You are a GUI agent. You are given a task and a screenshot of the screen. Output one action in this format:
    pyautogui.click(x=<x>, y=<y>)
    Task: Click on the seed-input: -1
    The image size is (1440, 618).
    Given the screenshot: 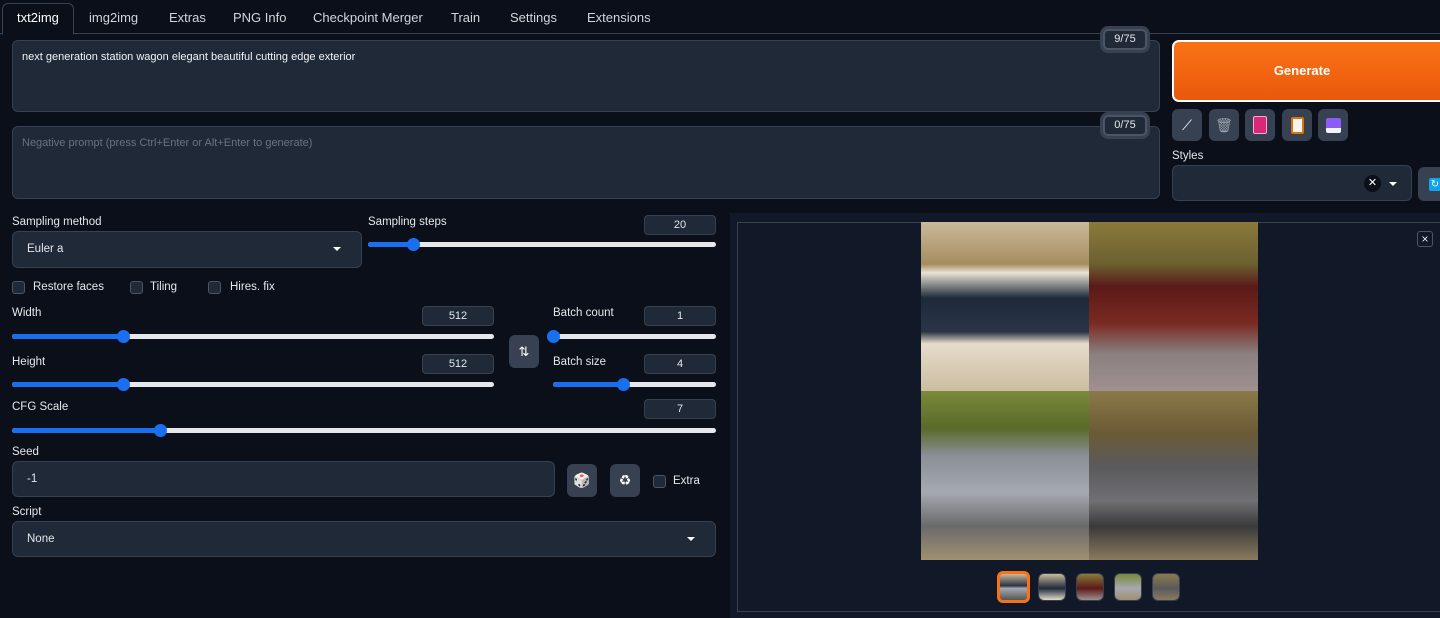 What is the action you would take?
    pyautogui.click(x=283, y=479)
    